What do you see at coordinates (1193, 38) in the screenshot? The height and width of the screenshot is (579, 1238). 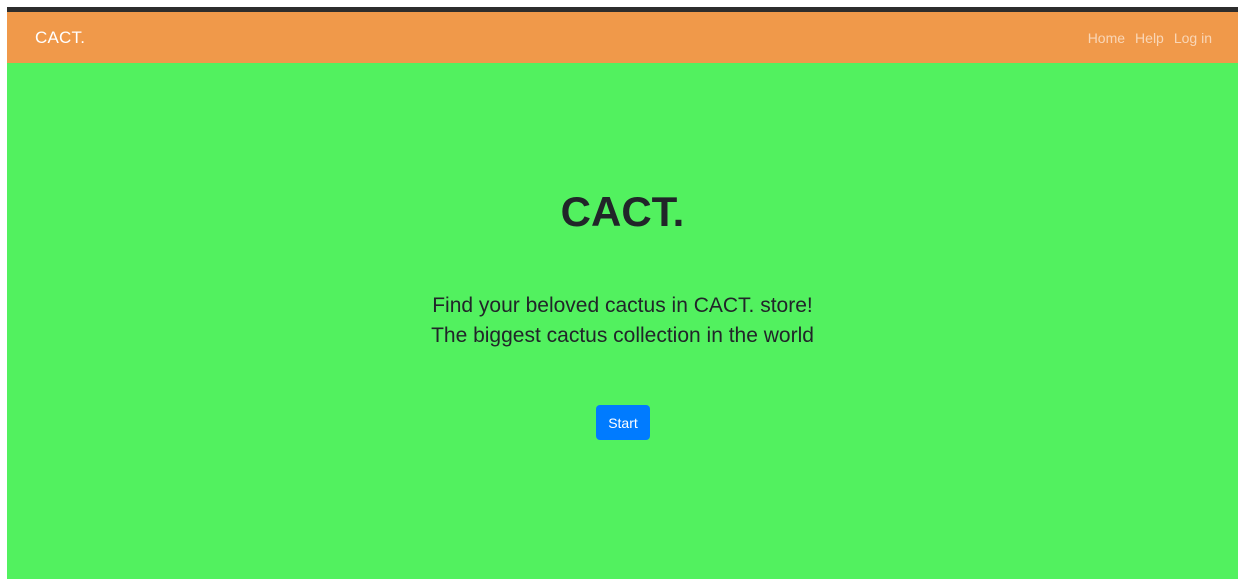 I see `nav-link-login: Log in` at bounding box center [1193, 38].